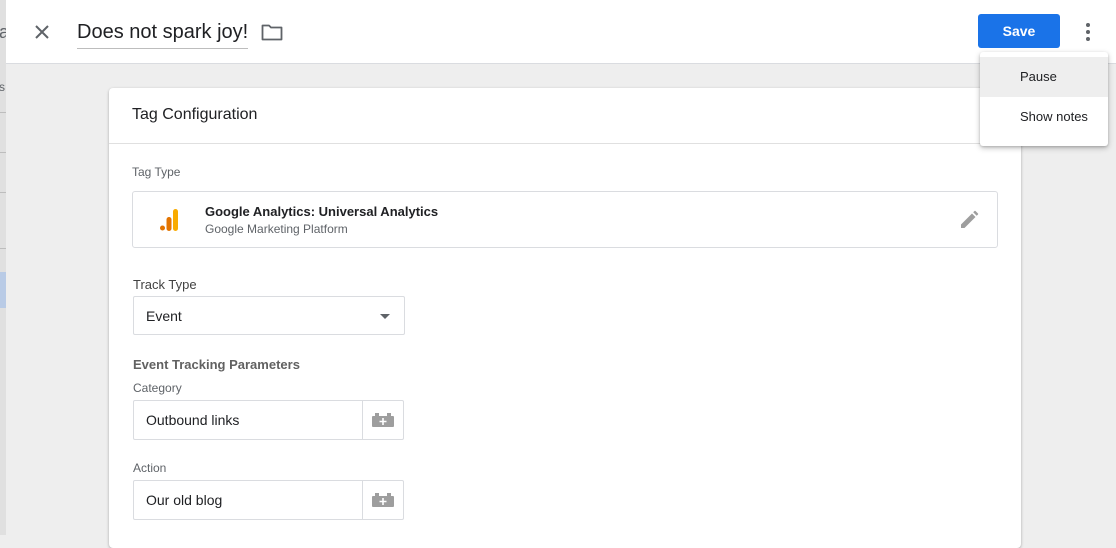  What do you see at coordinates (2, 87) in the screenshot?
I see `underlay-text-fragment: s` at bounding box center [2, 87].